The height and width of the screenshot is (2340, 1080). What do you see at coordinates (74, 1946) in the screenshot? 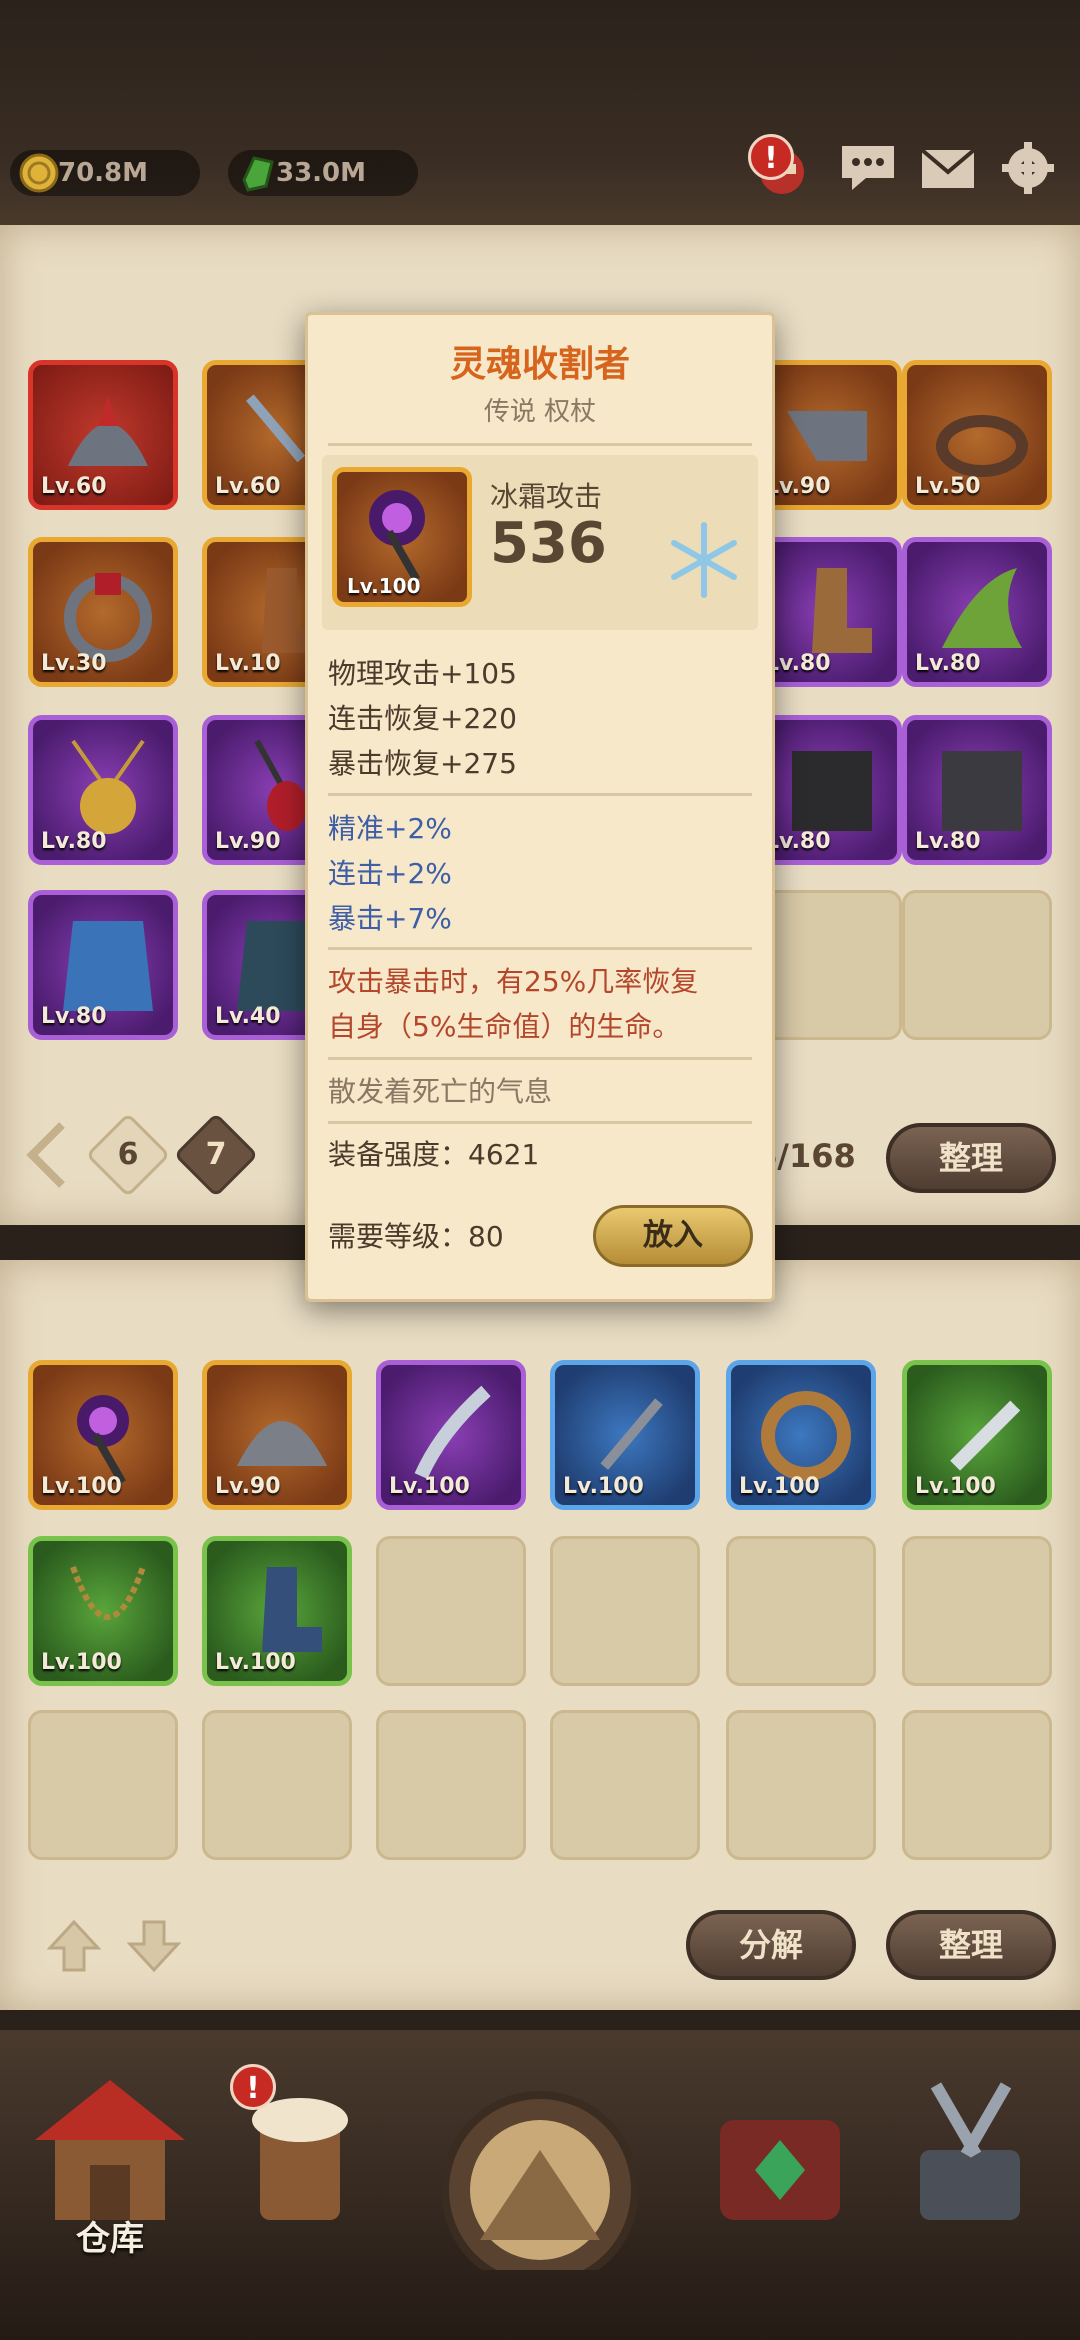
I see `arrow-up-icon` at bounding box center [74, 1946].